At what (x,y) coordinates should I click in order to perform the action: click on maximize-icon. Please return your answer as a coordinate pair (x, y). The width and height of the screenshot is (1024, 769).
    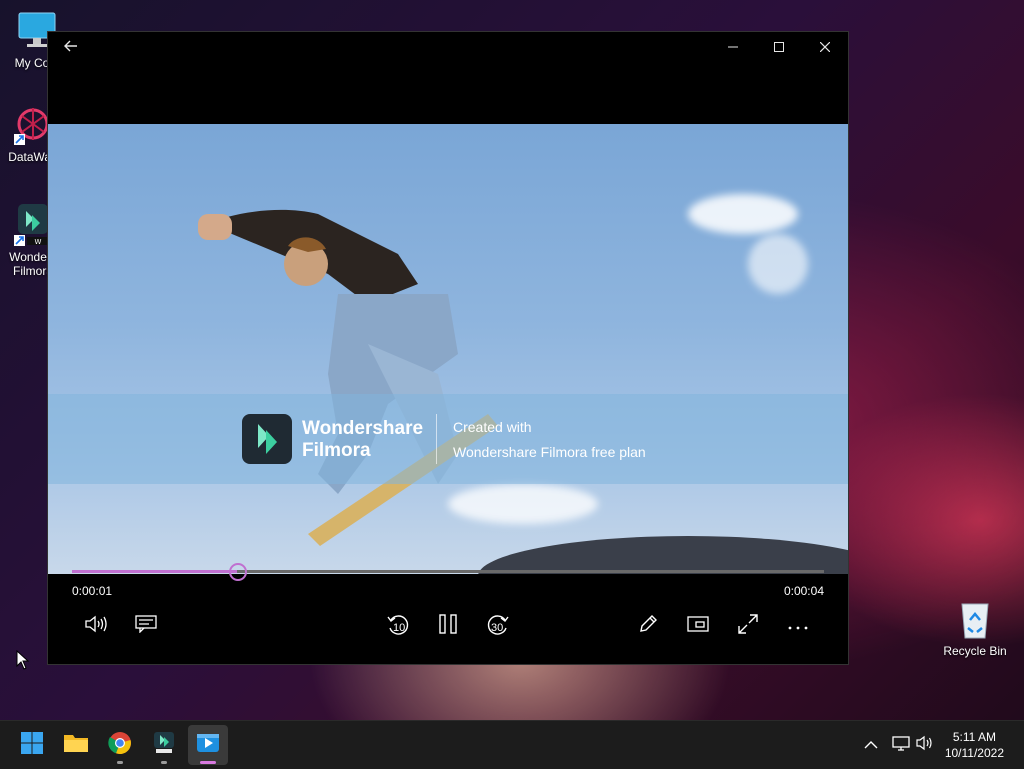
    Looking at the image, I should click on (779, 48).